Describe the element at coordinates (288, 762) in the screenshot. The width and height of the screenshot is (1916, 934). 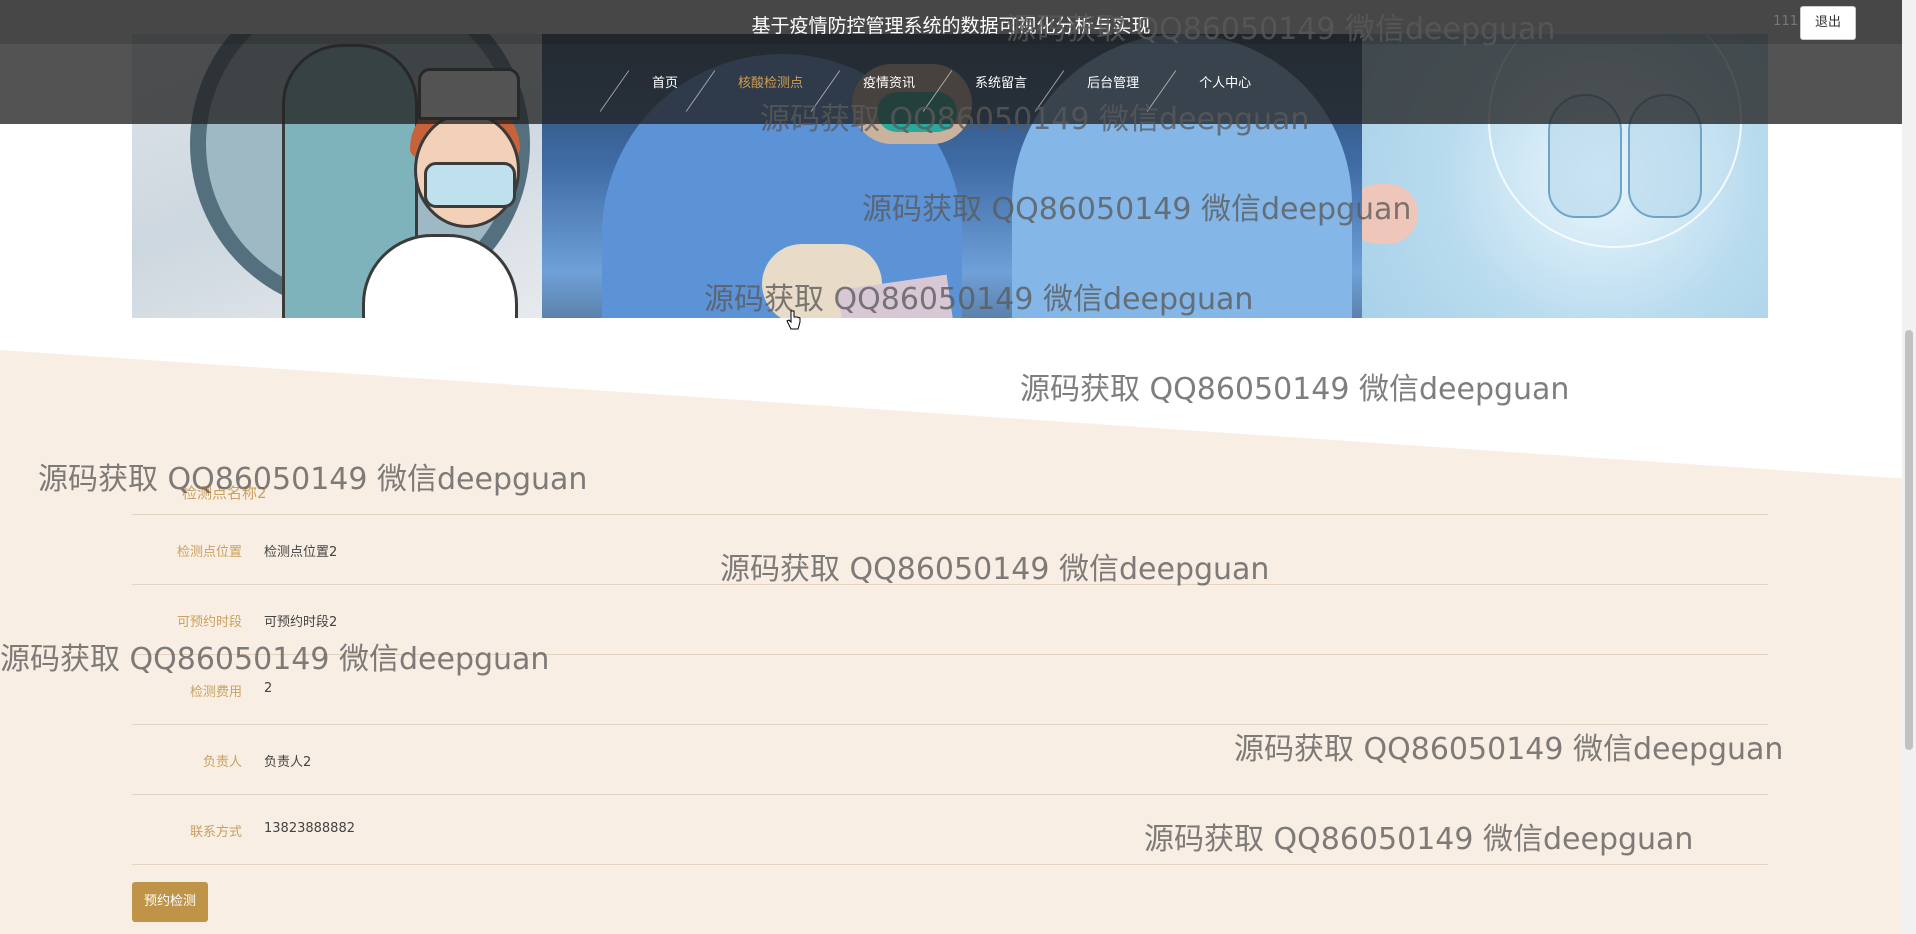
I see `detail-field-value: 负责人2` at that location.